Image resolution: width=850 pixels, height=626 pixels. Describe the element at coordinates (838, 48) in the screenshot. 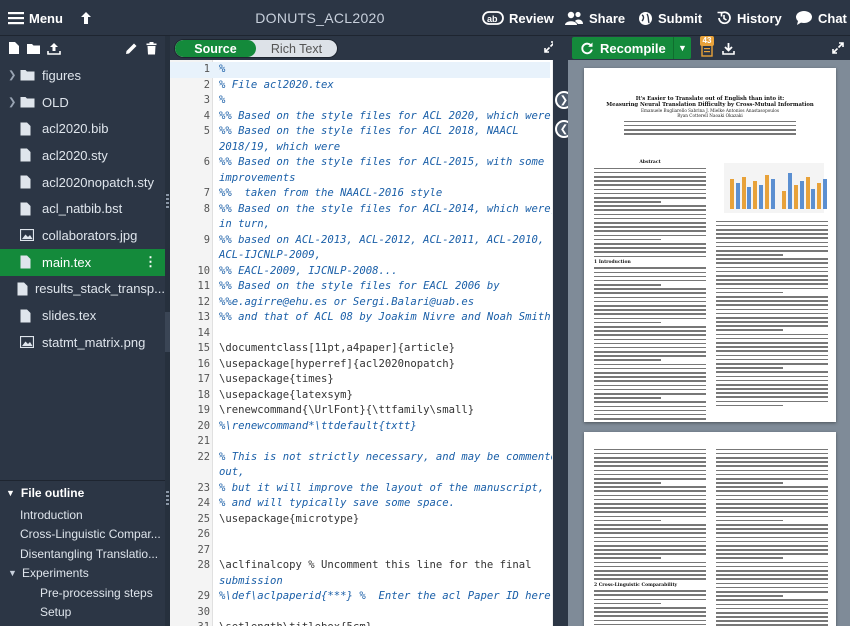

I see `expand-pdf-icon` at that location.